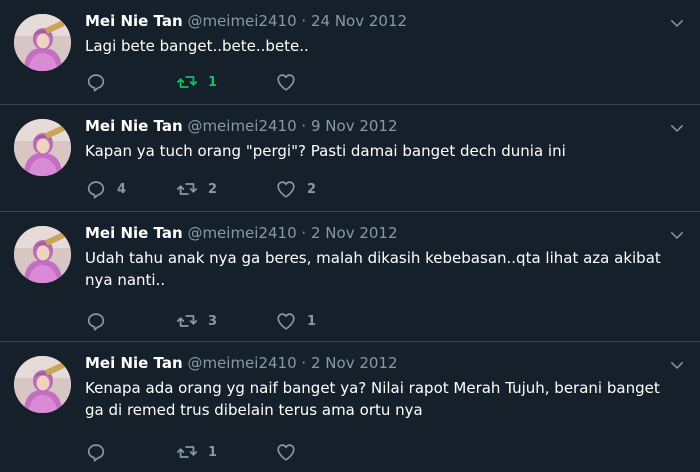  Describe the element at coordinates (122, 189) in the screenshot. I see `reply-count: 4` at that location.